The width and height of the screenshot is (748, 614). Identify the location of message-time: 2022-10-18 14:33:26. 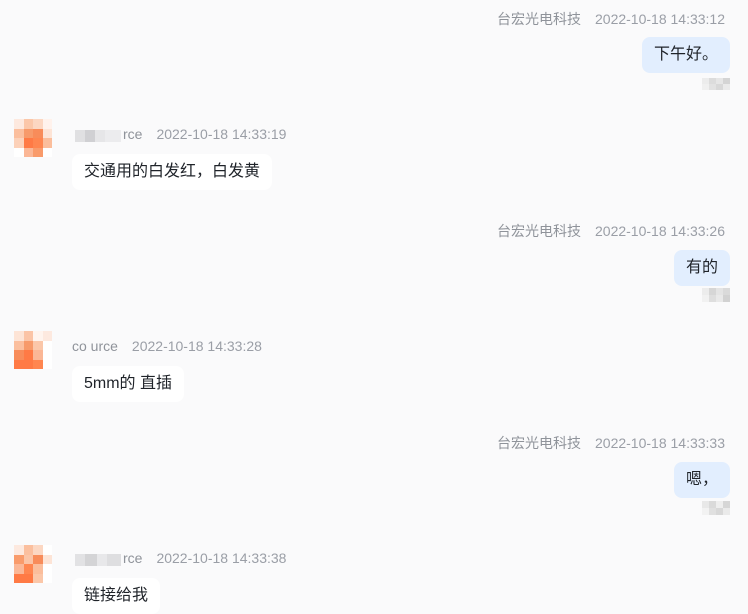
(660, 231).